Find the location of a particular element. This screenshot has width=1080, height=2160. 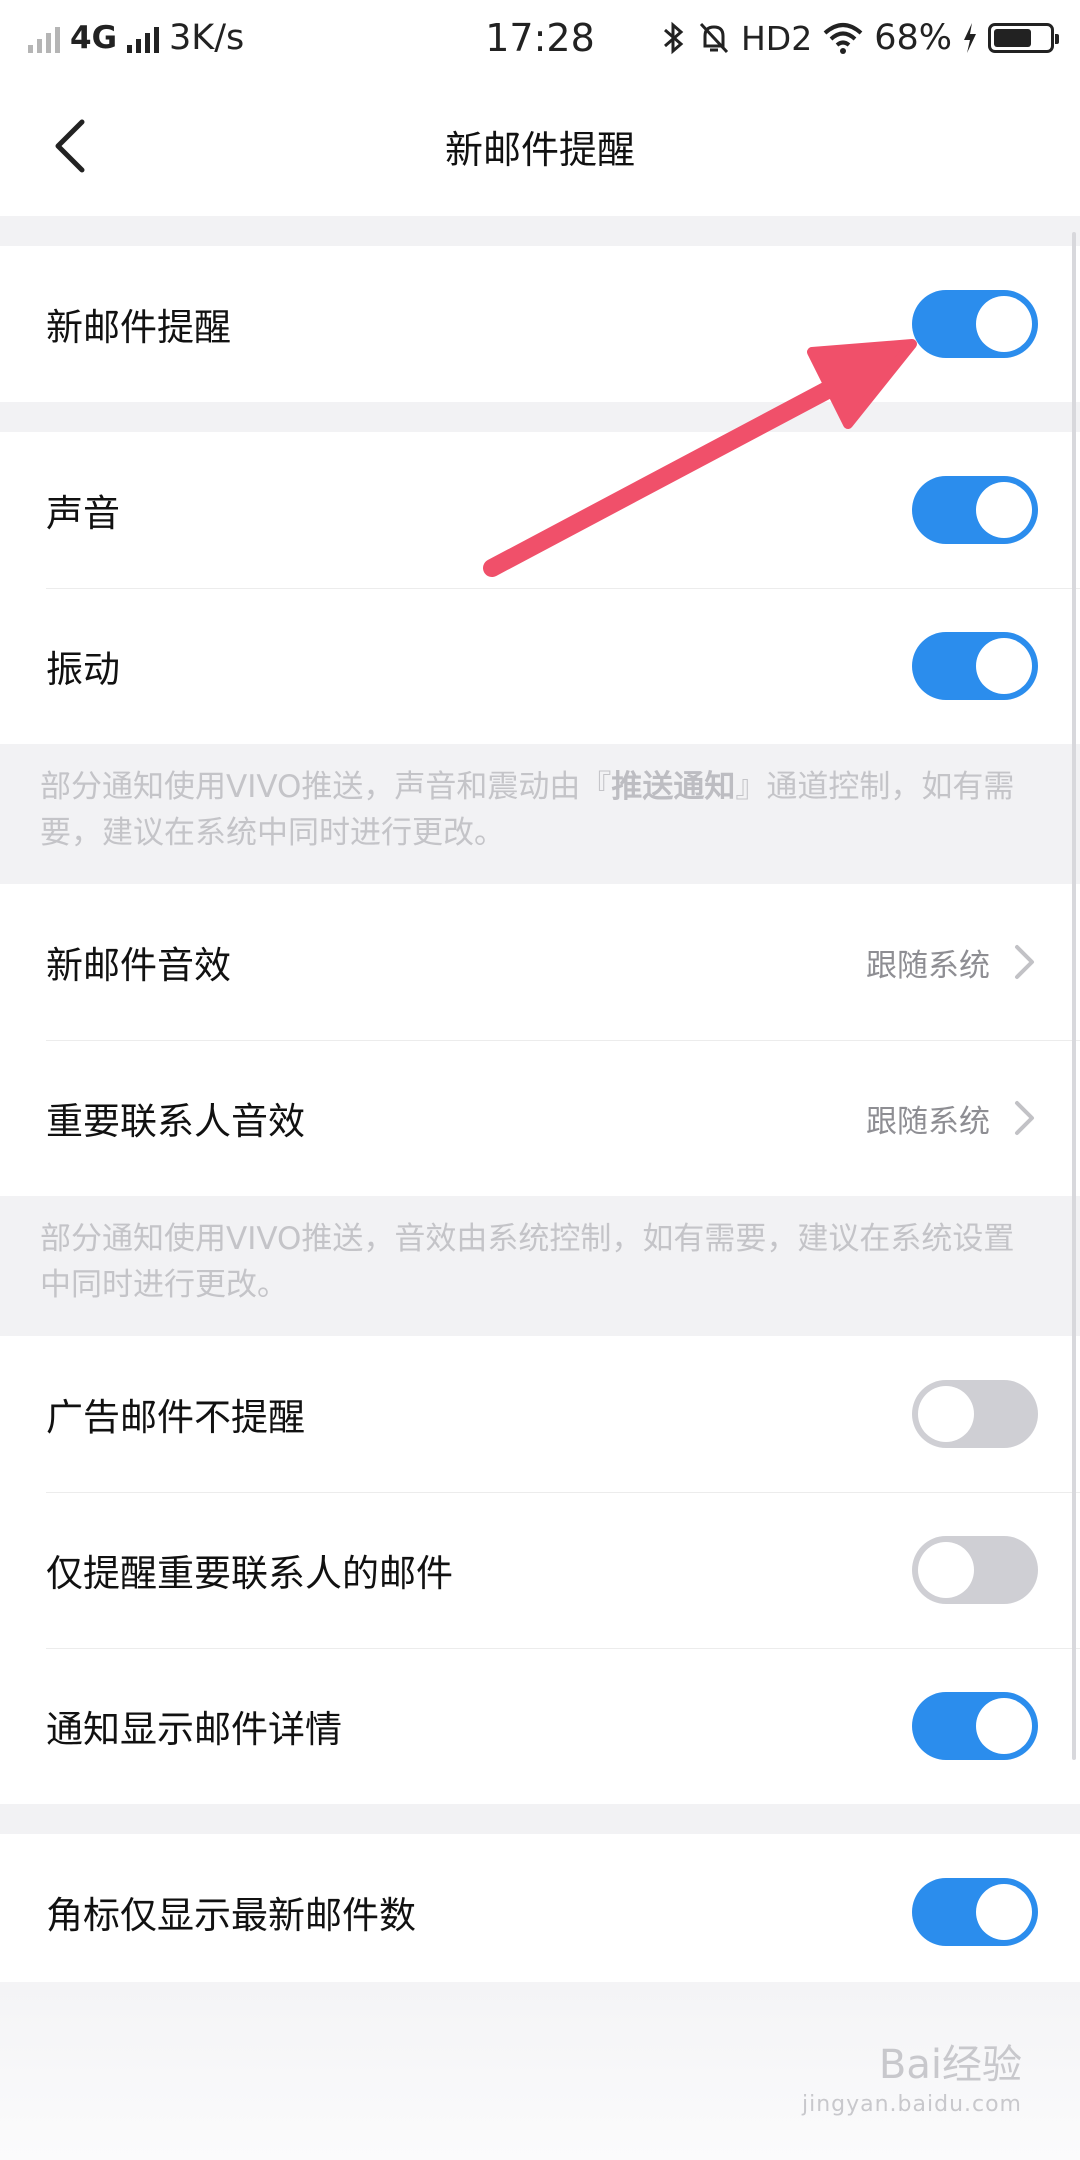

hd-indicator: HD2 is located at coordinates (776, 38).